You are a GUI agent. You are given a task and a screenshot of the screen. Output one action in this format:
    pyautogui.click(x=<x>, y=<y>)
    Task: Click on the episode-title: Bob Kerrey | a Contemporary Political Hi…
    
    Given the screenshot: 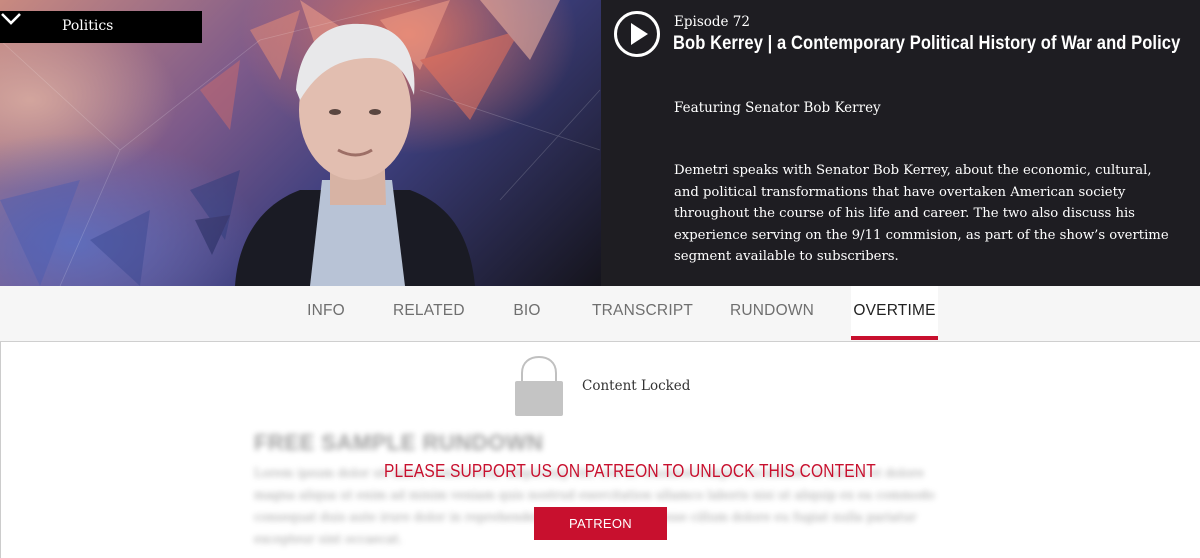 What is the action you would take?
    pyautogui.click(x=927, y=43)
    